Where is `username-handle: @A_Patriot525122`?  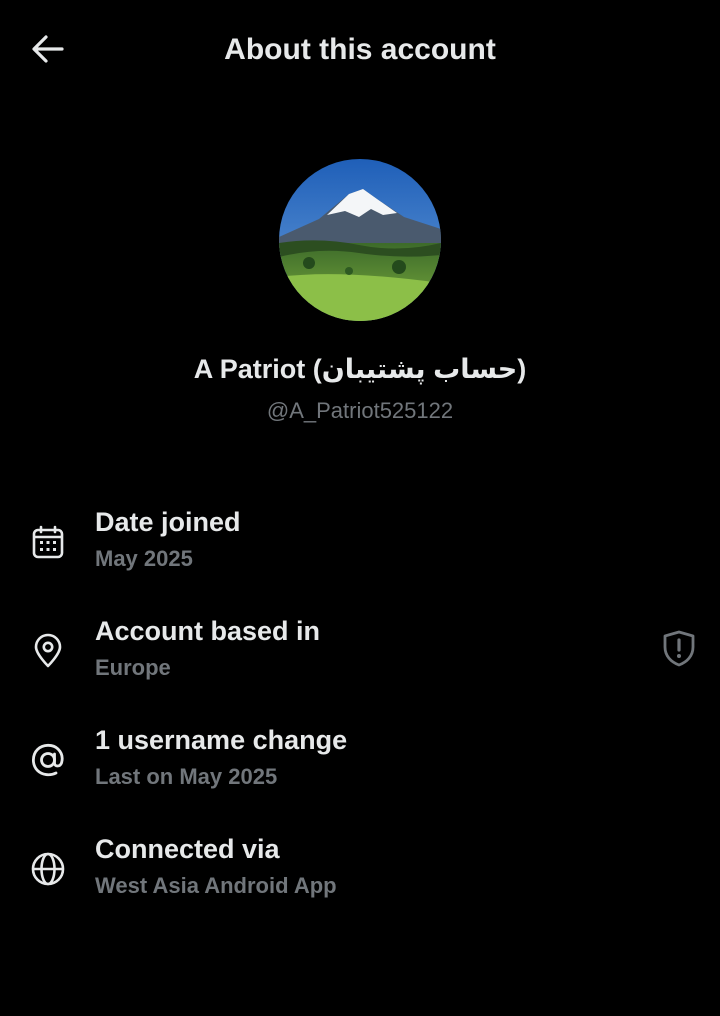
username-handle: @A_Patriot525122 is located at coordinates (360, 410).